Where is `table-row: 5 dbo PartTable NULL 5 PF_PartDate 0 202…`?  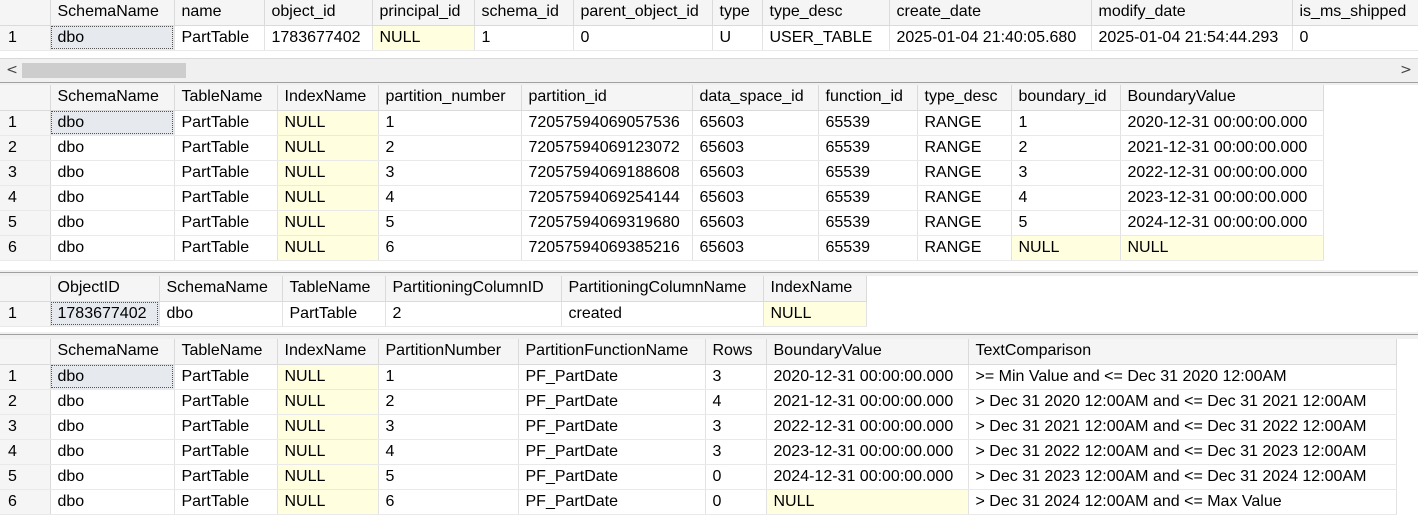 table-row: 5 dbo PartTable NULL 5 PF_PartDate 0 202… is located at coordinates (698, 477).